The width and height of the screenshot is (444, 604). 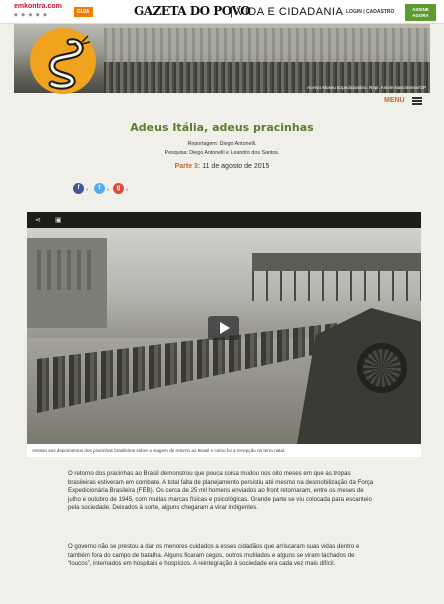 I want to click on emkontra-logo: emkontra.com, so click(x=38, y=6).